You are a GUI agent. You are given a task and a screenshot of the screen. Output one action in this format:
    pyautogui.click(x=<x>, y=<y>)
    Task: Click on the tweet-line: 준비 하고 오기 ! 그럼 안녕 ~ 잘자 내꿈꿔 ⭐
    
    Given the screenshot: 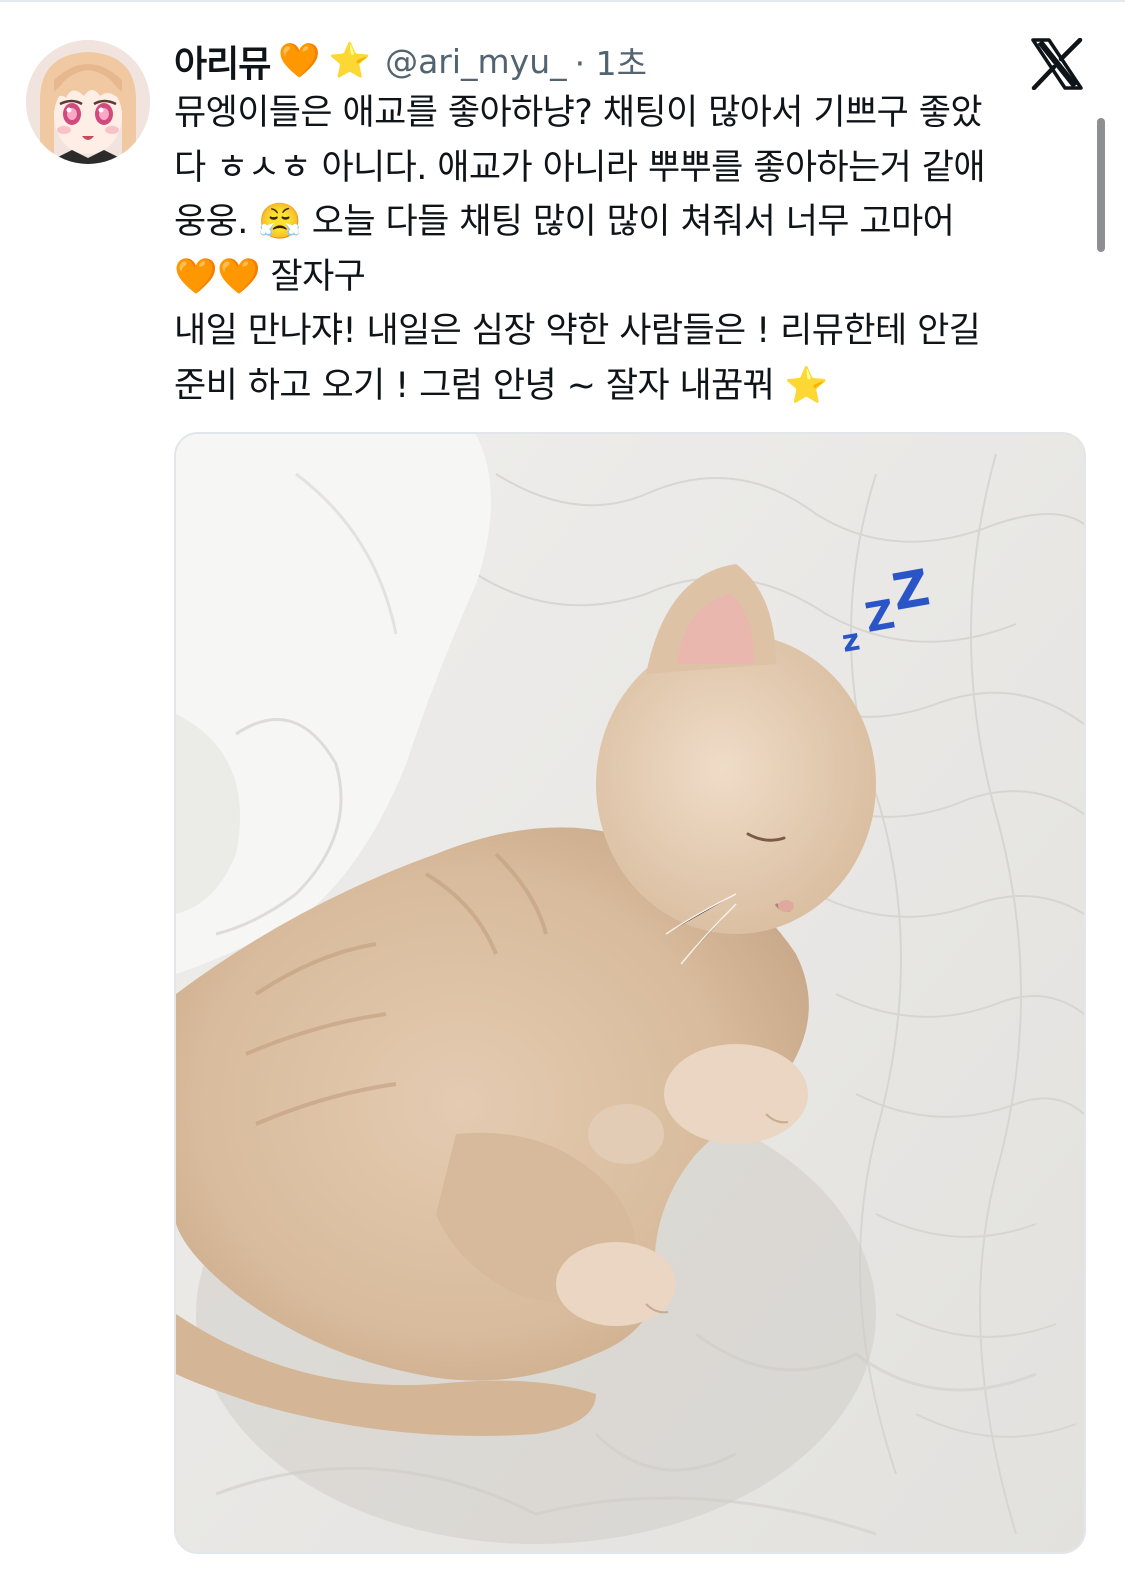 What is the action you would take?
    pyautogui.click(x=501, y=385)
    